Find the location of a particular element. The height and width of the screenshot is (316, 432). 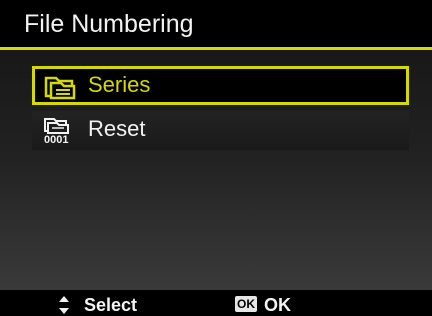

series-folder-icon is located at coordinates (60, 88).